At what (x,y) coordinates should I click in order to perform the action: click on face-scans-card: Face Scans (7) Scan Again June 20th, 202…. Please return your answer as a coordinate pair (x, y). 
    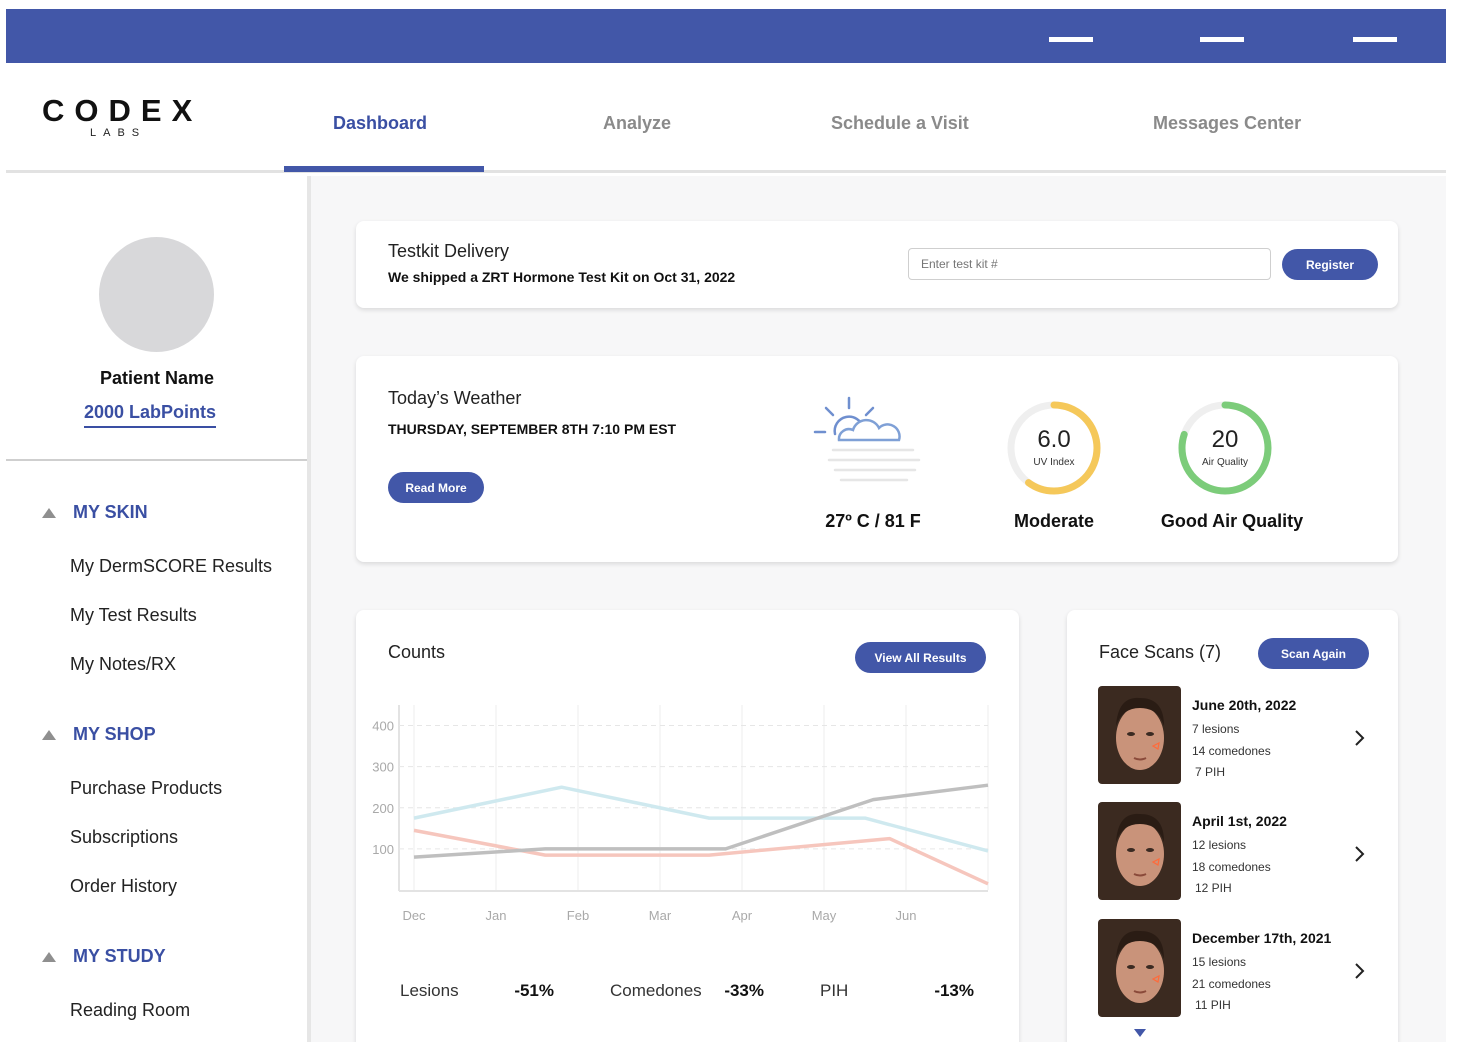
    Looking at the image, I should click on (1232, 826).